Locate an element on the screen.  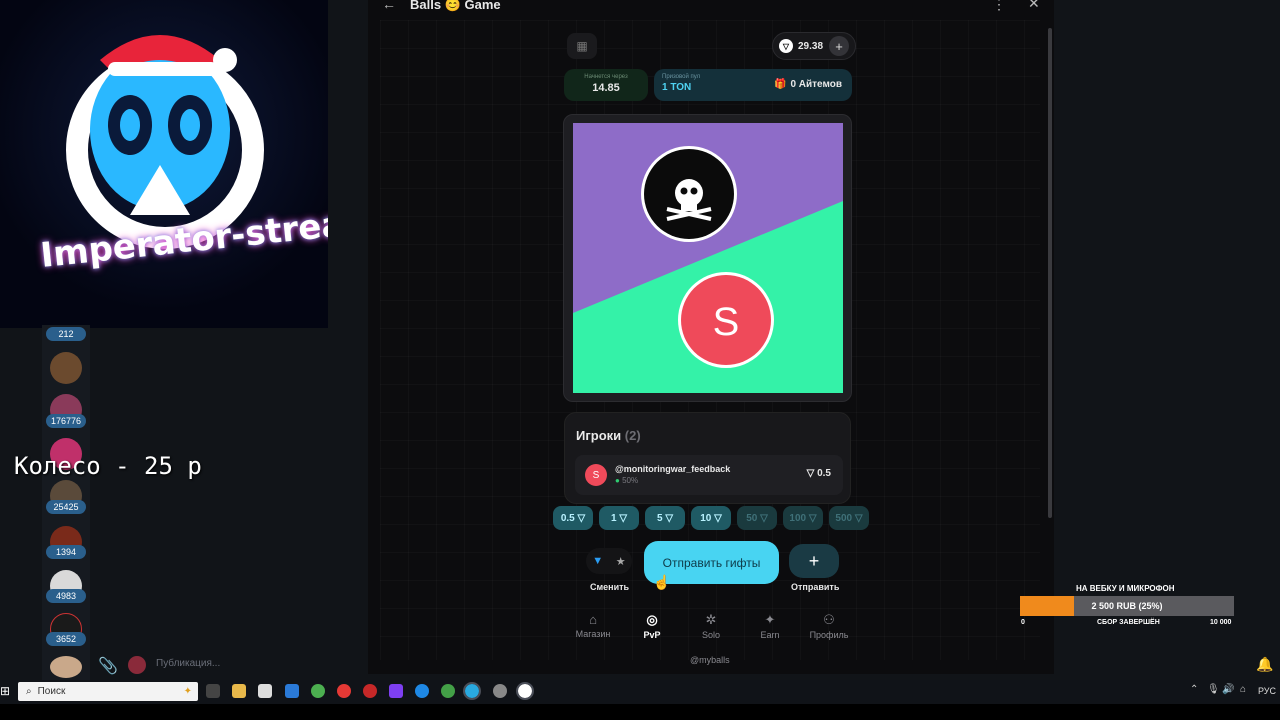
kebab-icon: ⋮ is located at coordinates (999, 6).